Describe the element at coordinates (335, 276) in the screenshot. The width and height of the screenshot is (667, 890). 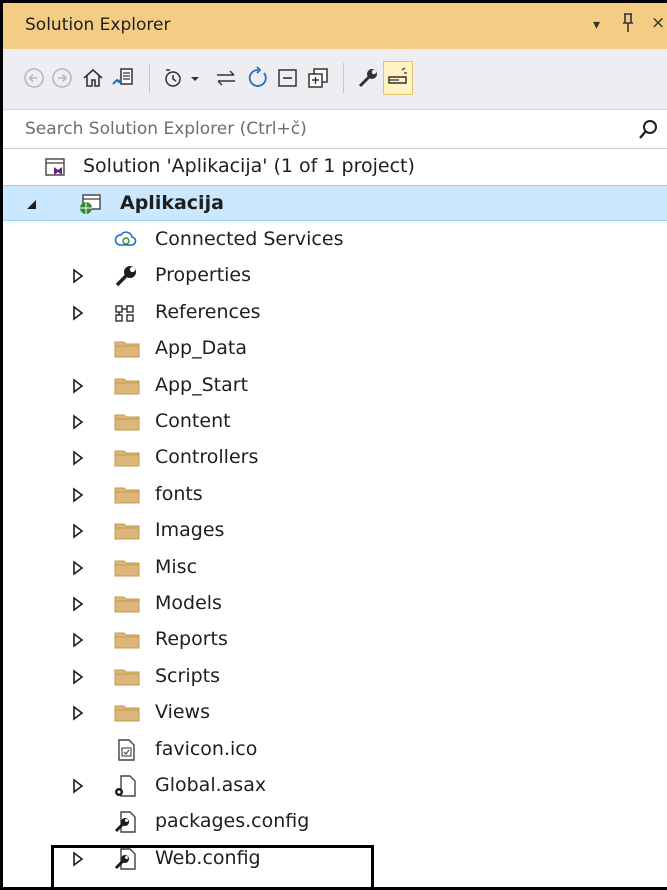
I see `tree-item-properties: Properties` at that location.